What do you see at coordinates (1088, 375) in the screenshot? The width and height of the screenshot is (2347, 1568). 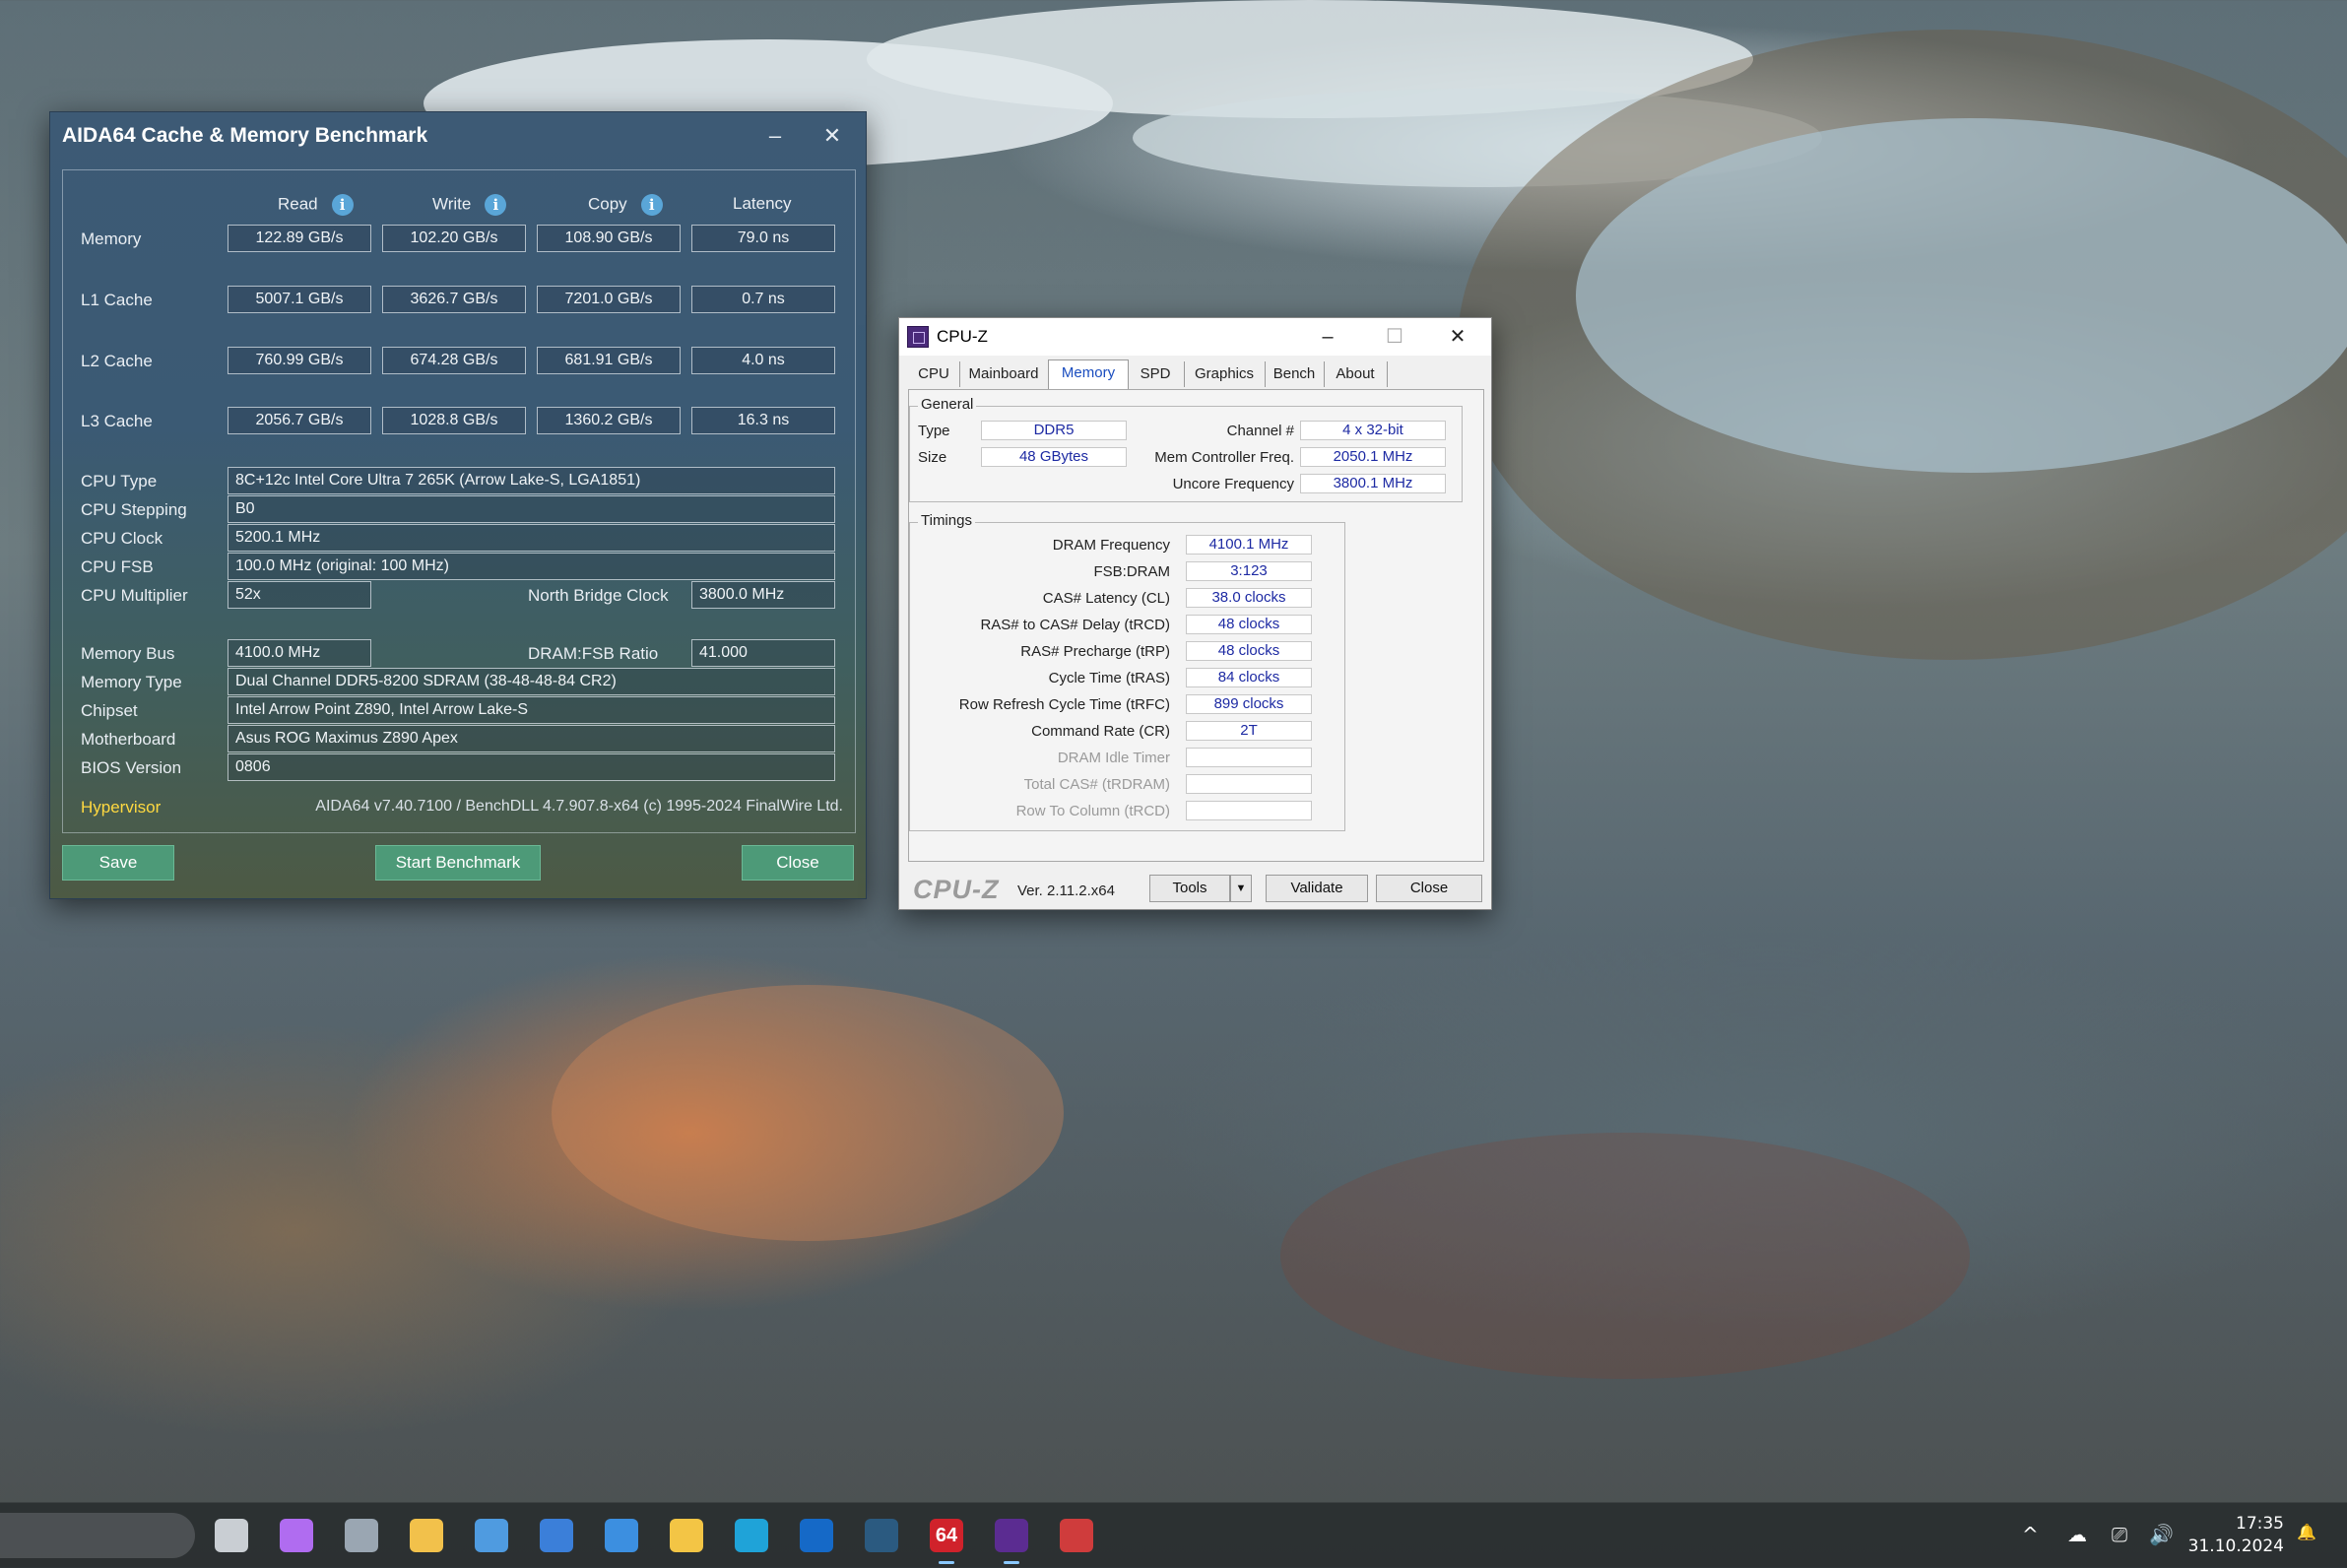 I see `tab-memory: Memory` at bounding box center [1088, 375].